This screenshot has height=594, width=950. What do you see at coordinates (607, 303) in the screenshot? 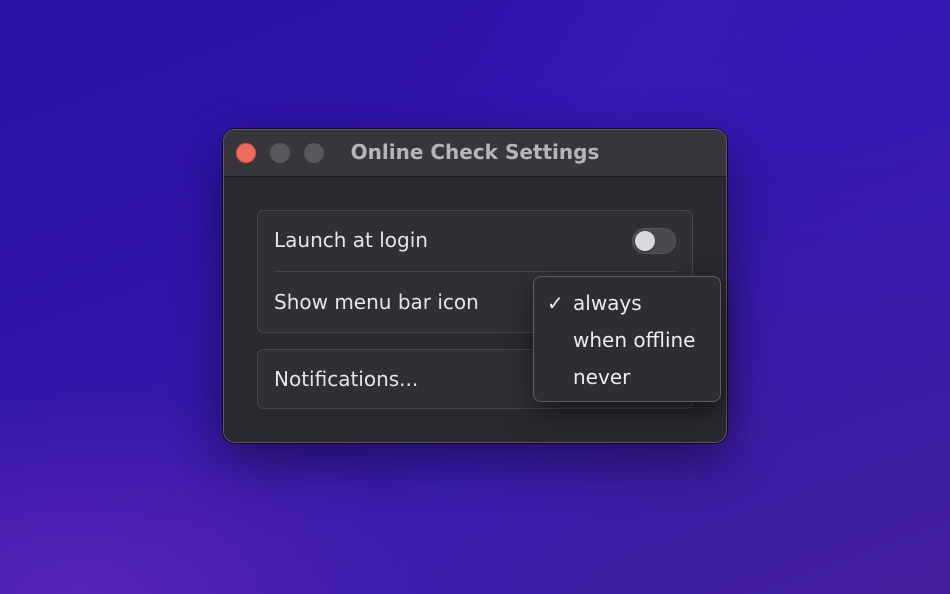
I see `menu-item-label: always` at bounding box center [607, 303].